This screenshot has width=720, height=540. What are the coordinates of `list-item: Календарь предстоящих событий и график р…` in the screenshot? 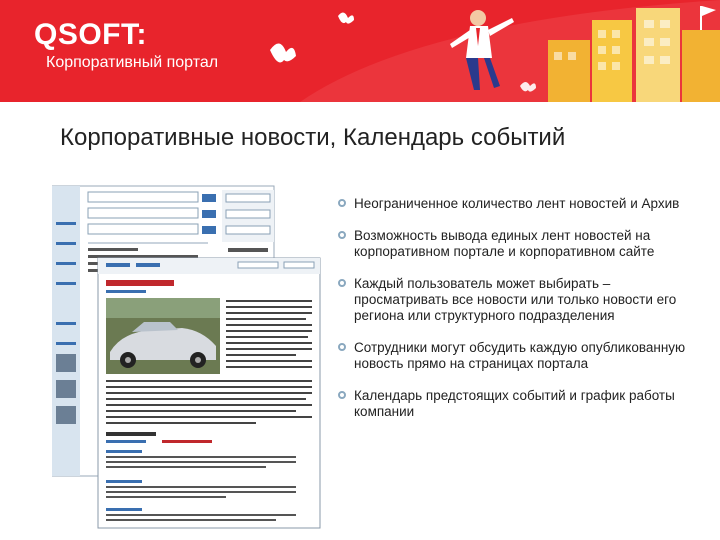 It's located at (513, 404).